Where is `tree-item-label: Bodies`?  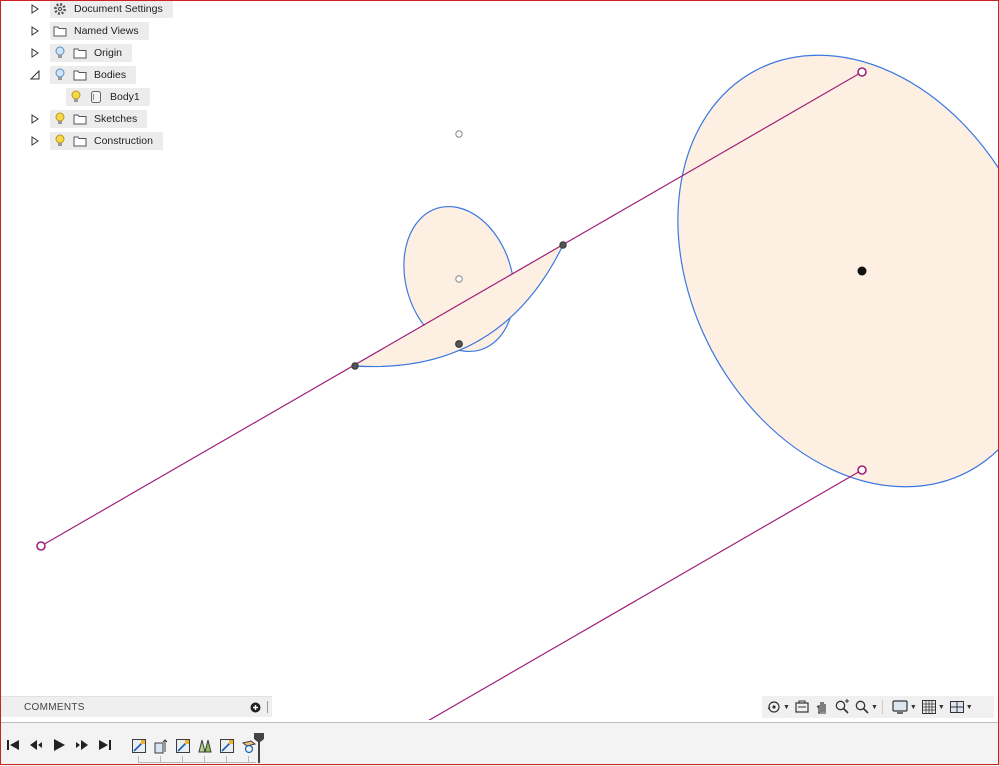
tree-item-label: Bodies is located at coordinates (110, 75).